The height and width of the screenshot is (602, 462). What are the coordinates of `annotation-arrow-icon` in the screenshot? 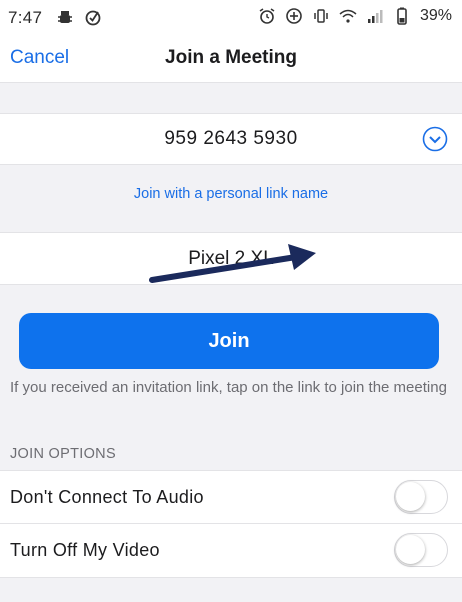 It's located at (232, 263).